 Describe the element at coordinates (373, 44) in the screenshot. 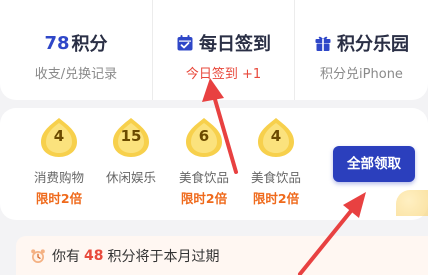

I see `points-mall-title: 积分乐园` at that location.